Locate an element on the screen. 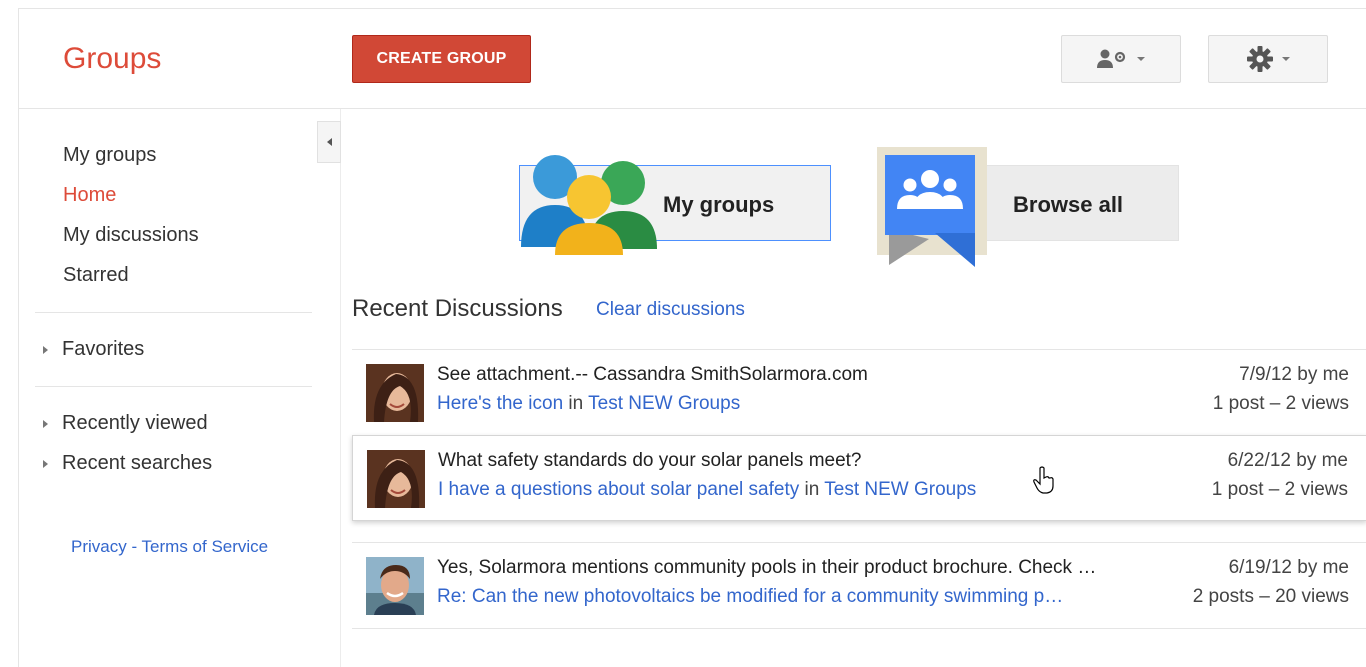 This screenshot has height=667, width=1366. sidebar-item-home: Home is located at coordinates (89, 195).